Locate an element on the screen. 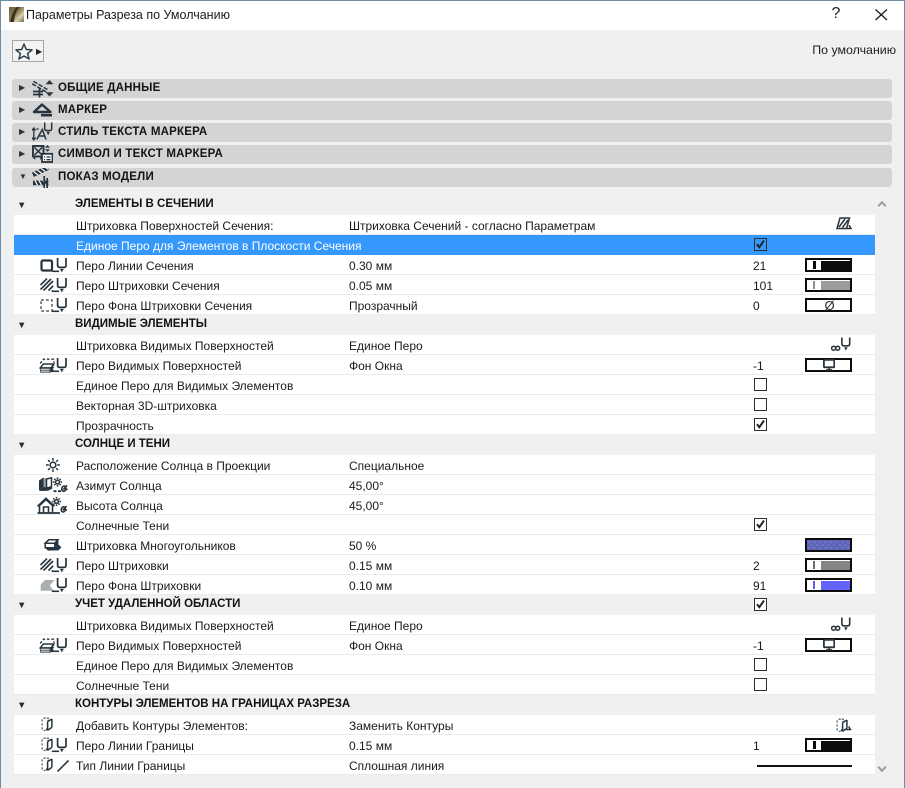 The width and height of the screenshot is (905, 788). svg-text: Ø is located at coordinates (829, 305).